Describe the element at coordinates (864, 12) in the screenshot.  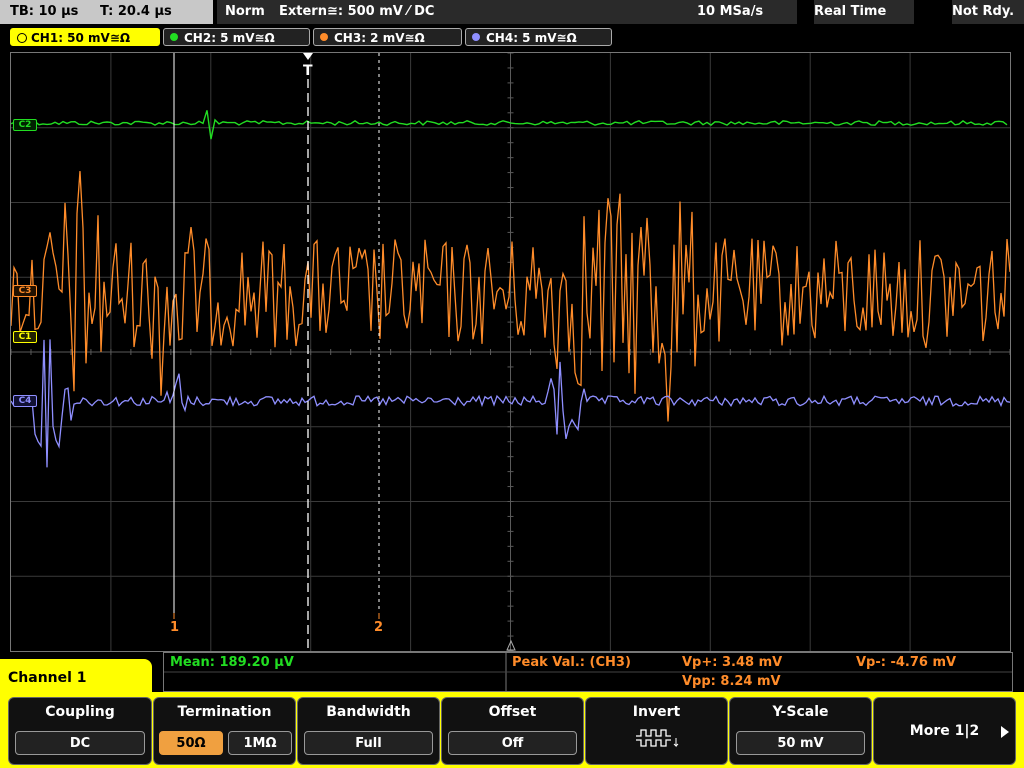
I see `acquisition-mode: Real Time` at that location.